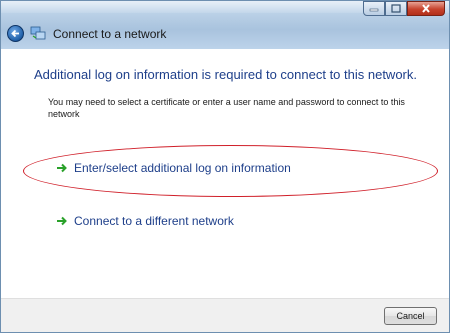 This screenshot has width=450, height=333. What do you see at coordinates (38, 33) in the screenshot?
I see `network-icon` at bounding box center [38, 33].